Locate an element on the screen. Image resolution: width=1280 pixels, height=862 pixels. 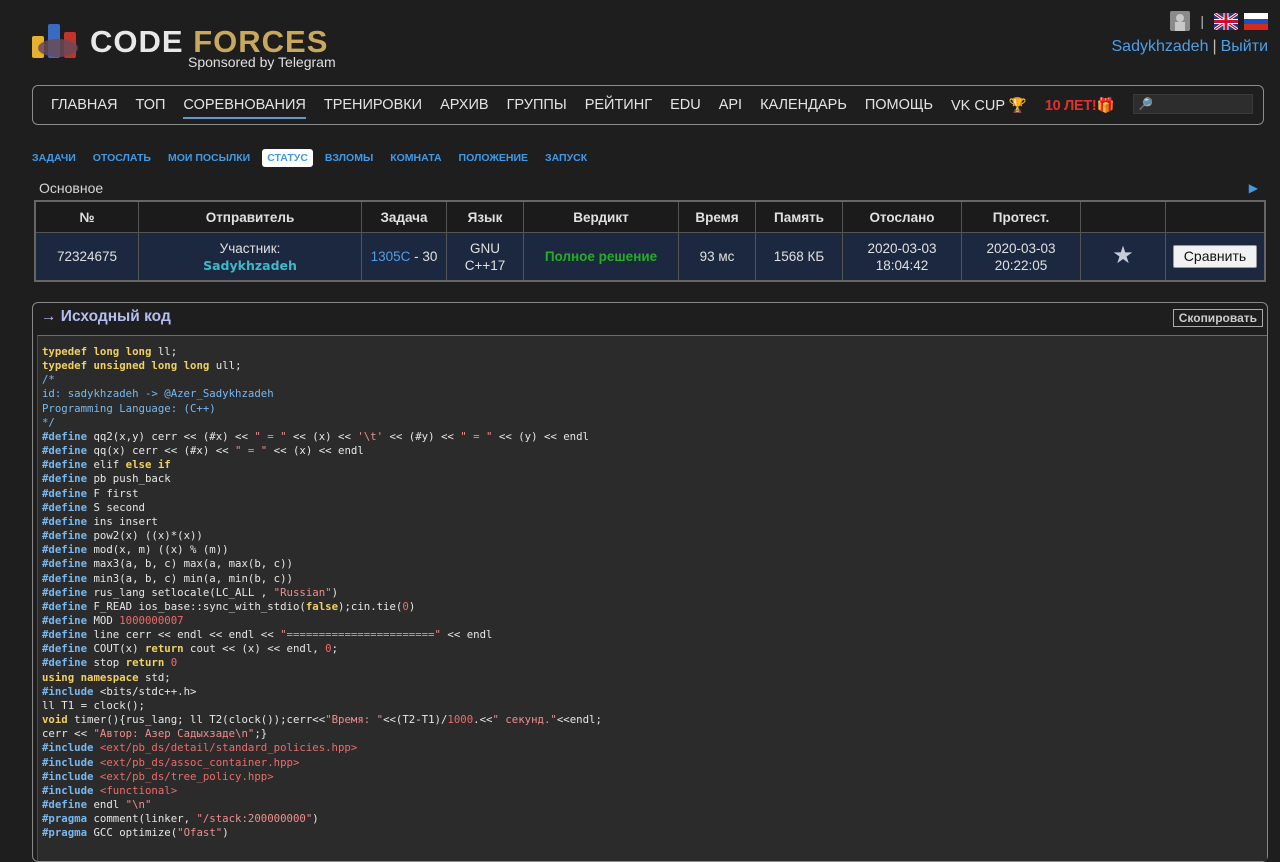
username-link: Sadykhzadeh is located at coordinates (1160, 46).